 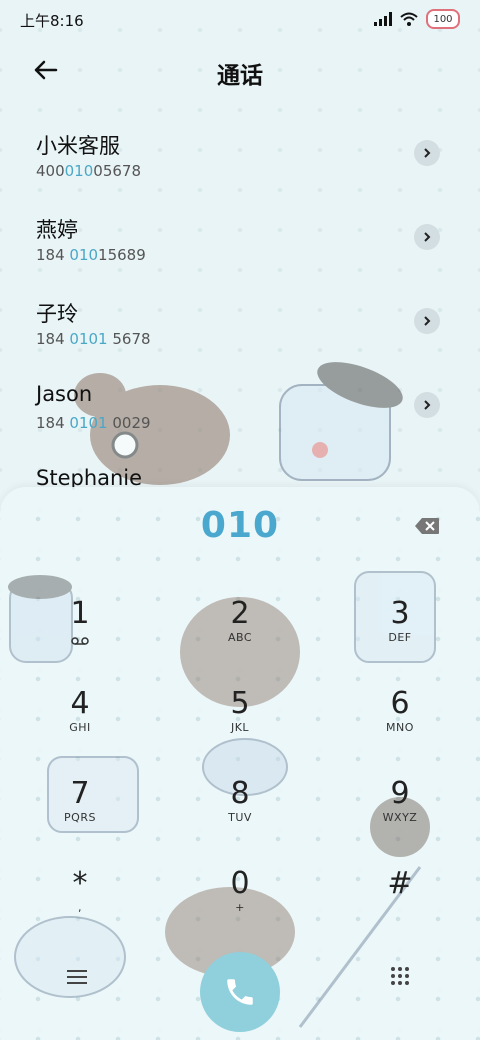 What do you see at coordinates (80, 907) in the screenshot?
I see `key-letters: ,` at bounding box center [80, 907].